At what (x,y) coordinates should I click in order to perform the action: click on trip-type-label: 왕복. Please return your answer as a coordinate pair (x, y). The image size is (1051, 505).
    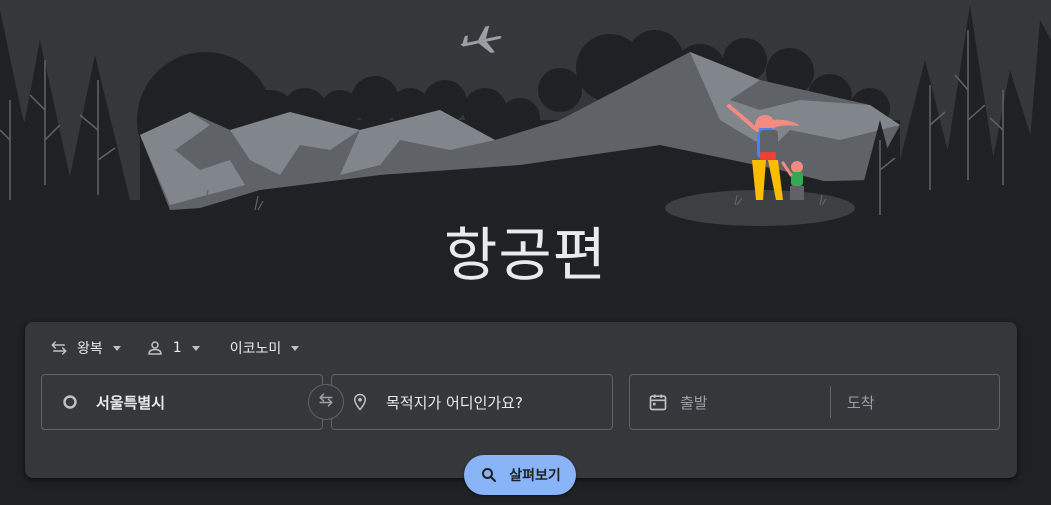
    Looking at the image, I should click on (90, 349).